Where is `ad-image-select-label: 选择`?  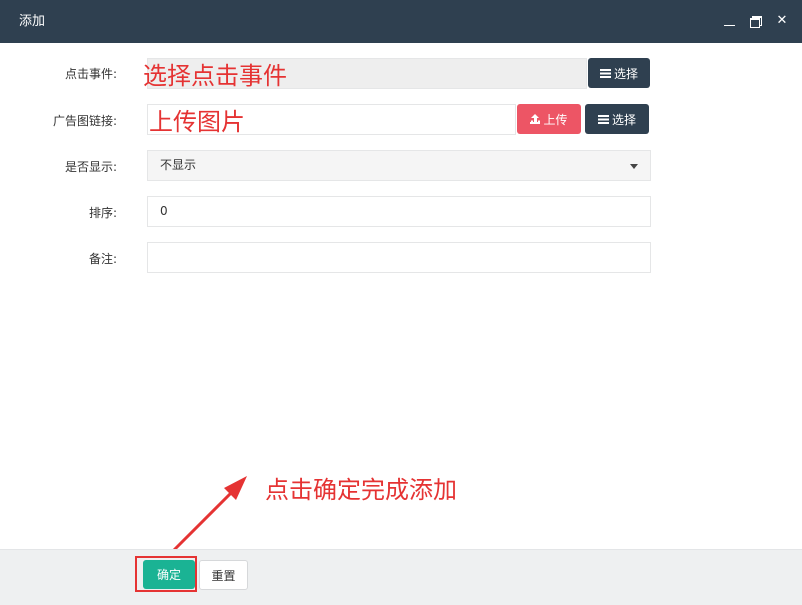 ad-image-select-label: 选择 is located at coordinates (623, 119).